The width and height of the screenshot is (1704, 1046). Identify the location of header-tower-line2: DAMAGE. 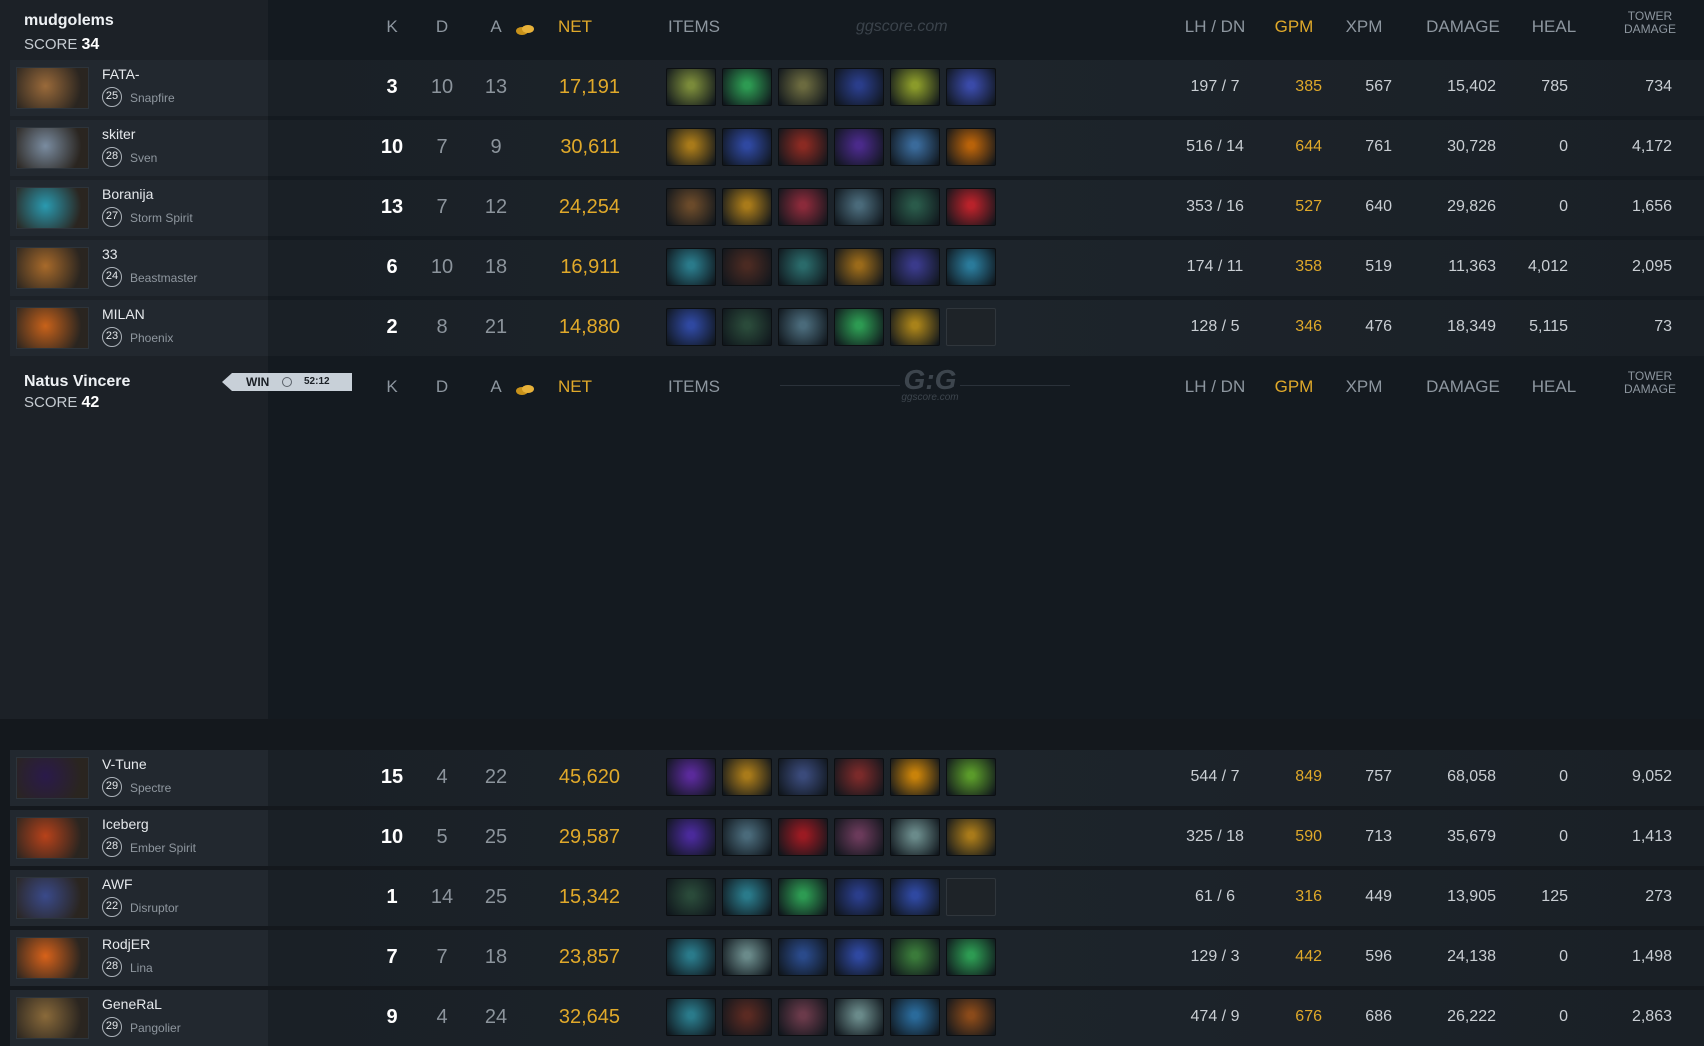
(1649, 29).